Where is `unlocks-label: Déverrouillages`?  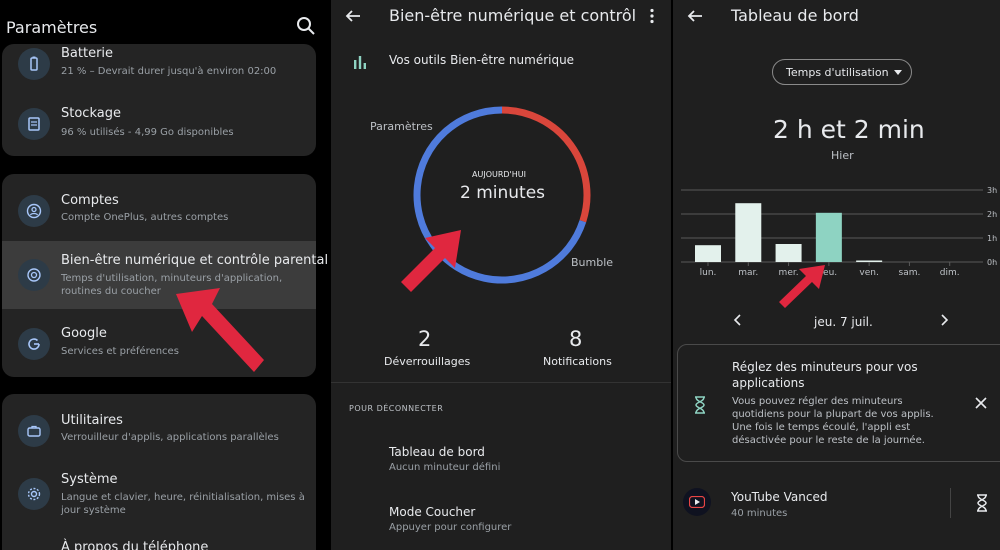 unlocks-label: Déverrouillages is located at coordinates (427, 361).